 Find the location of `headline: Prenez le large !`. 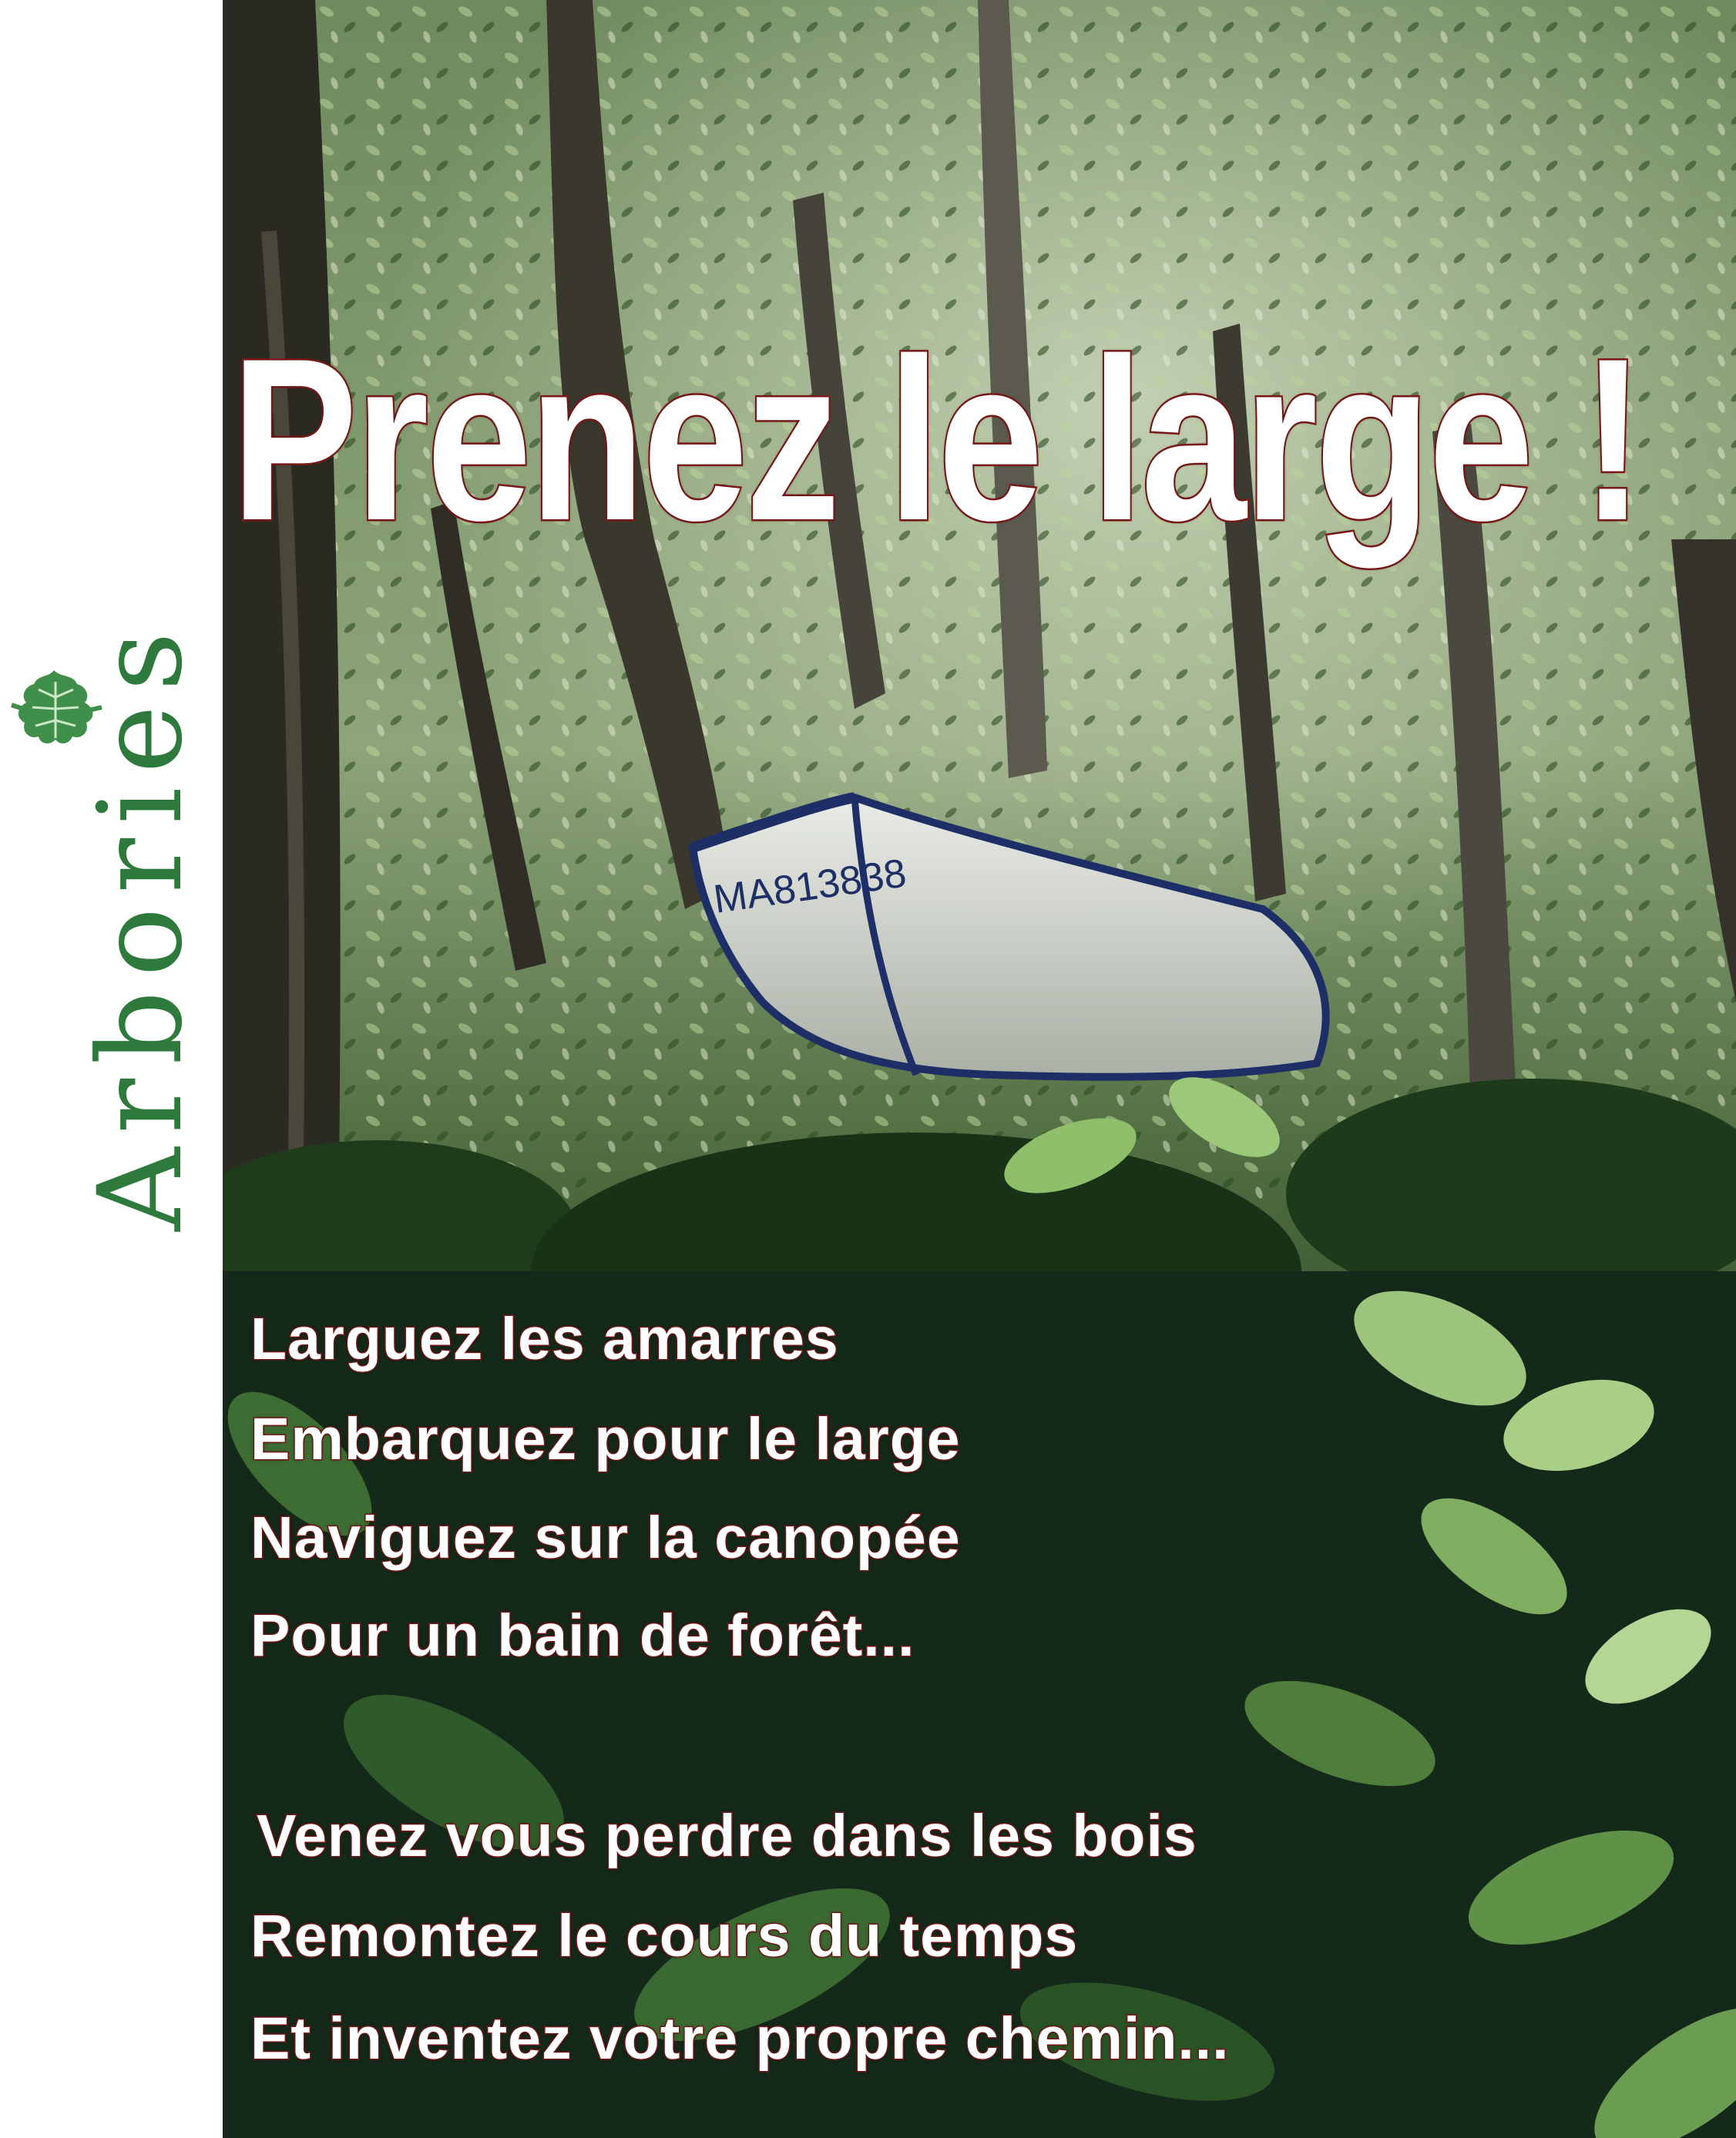

headline: Prenez le large ! is located at coordinates (938, 440).